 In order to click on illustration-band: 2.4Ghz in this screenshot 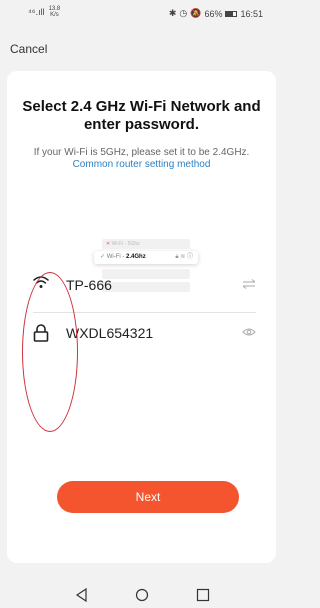, I will do `click(136, 257)`.